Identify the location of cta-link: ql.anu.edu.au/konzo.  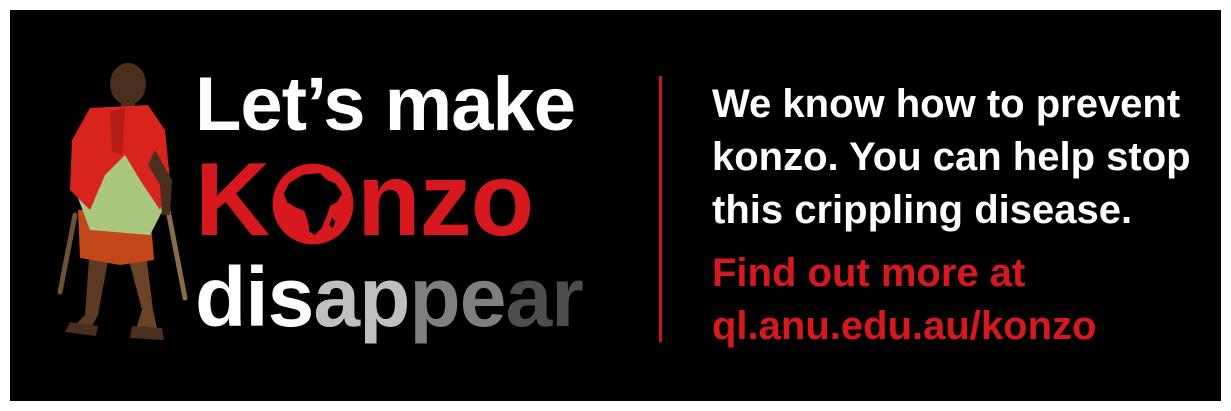
(962, 326).